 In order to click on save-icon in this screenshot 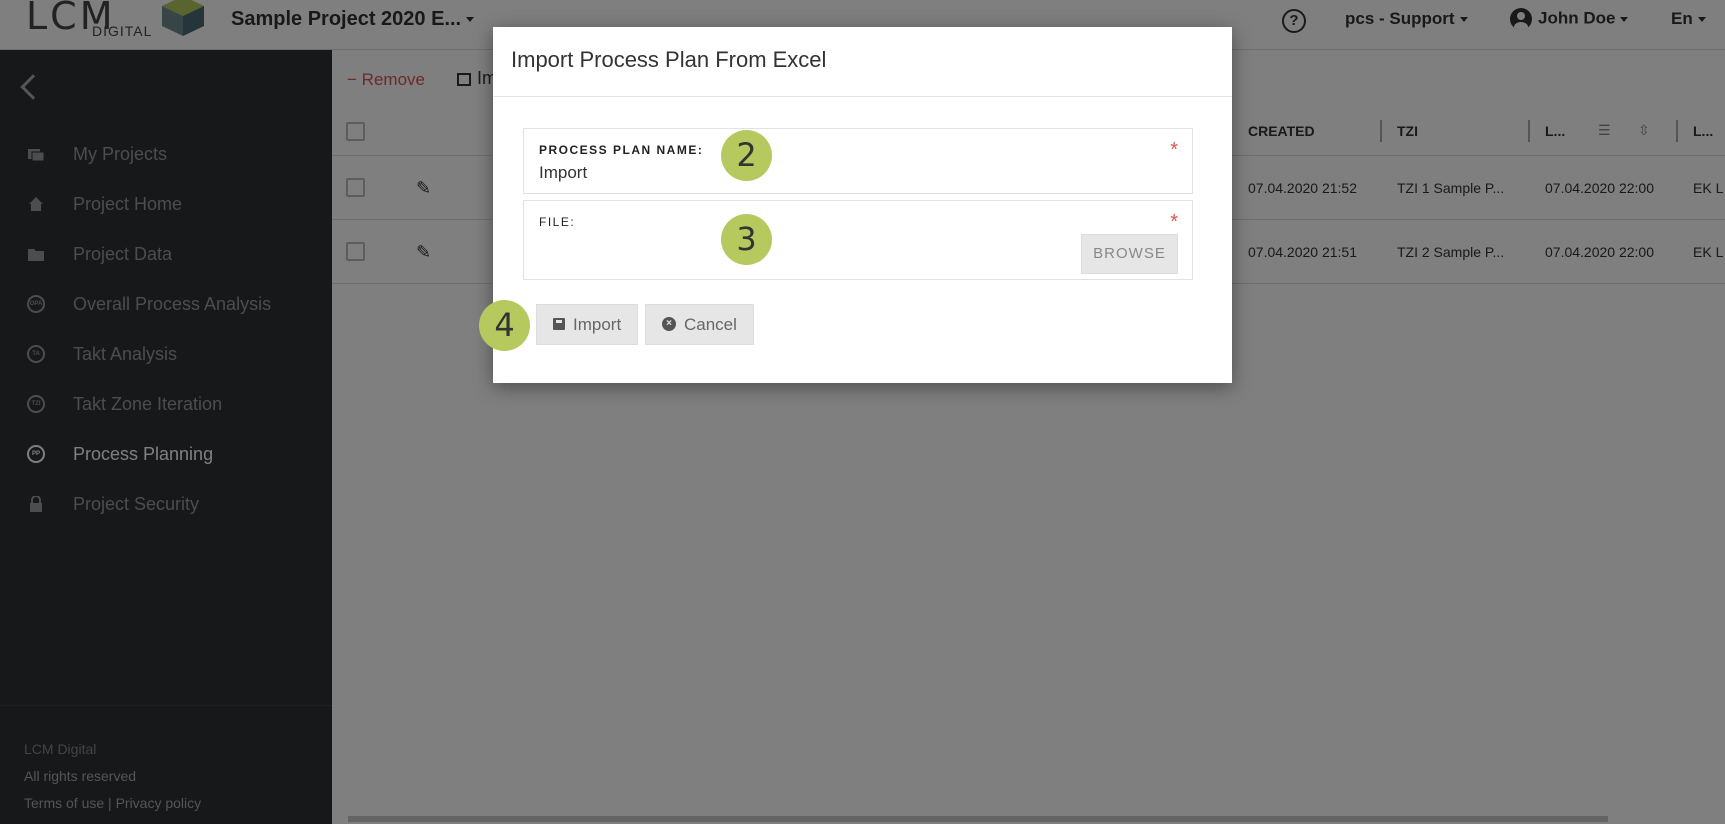, I will do `click(559, 323)`.